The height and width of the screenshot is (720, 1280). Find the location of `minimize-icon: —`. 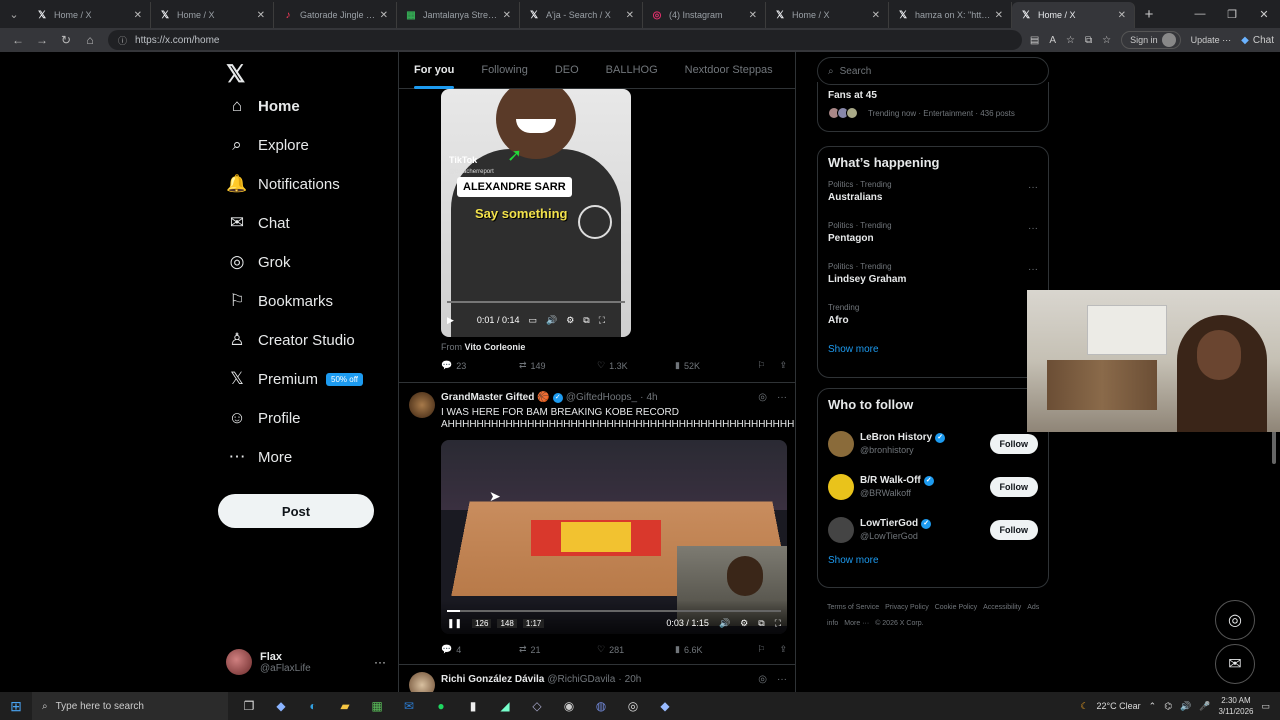

minimize-icon: — is located at coordinates (1200, 14).